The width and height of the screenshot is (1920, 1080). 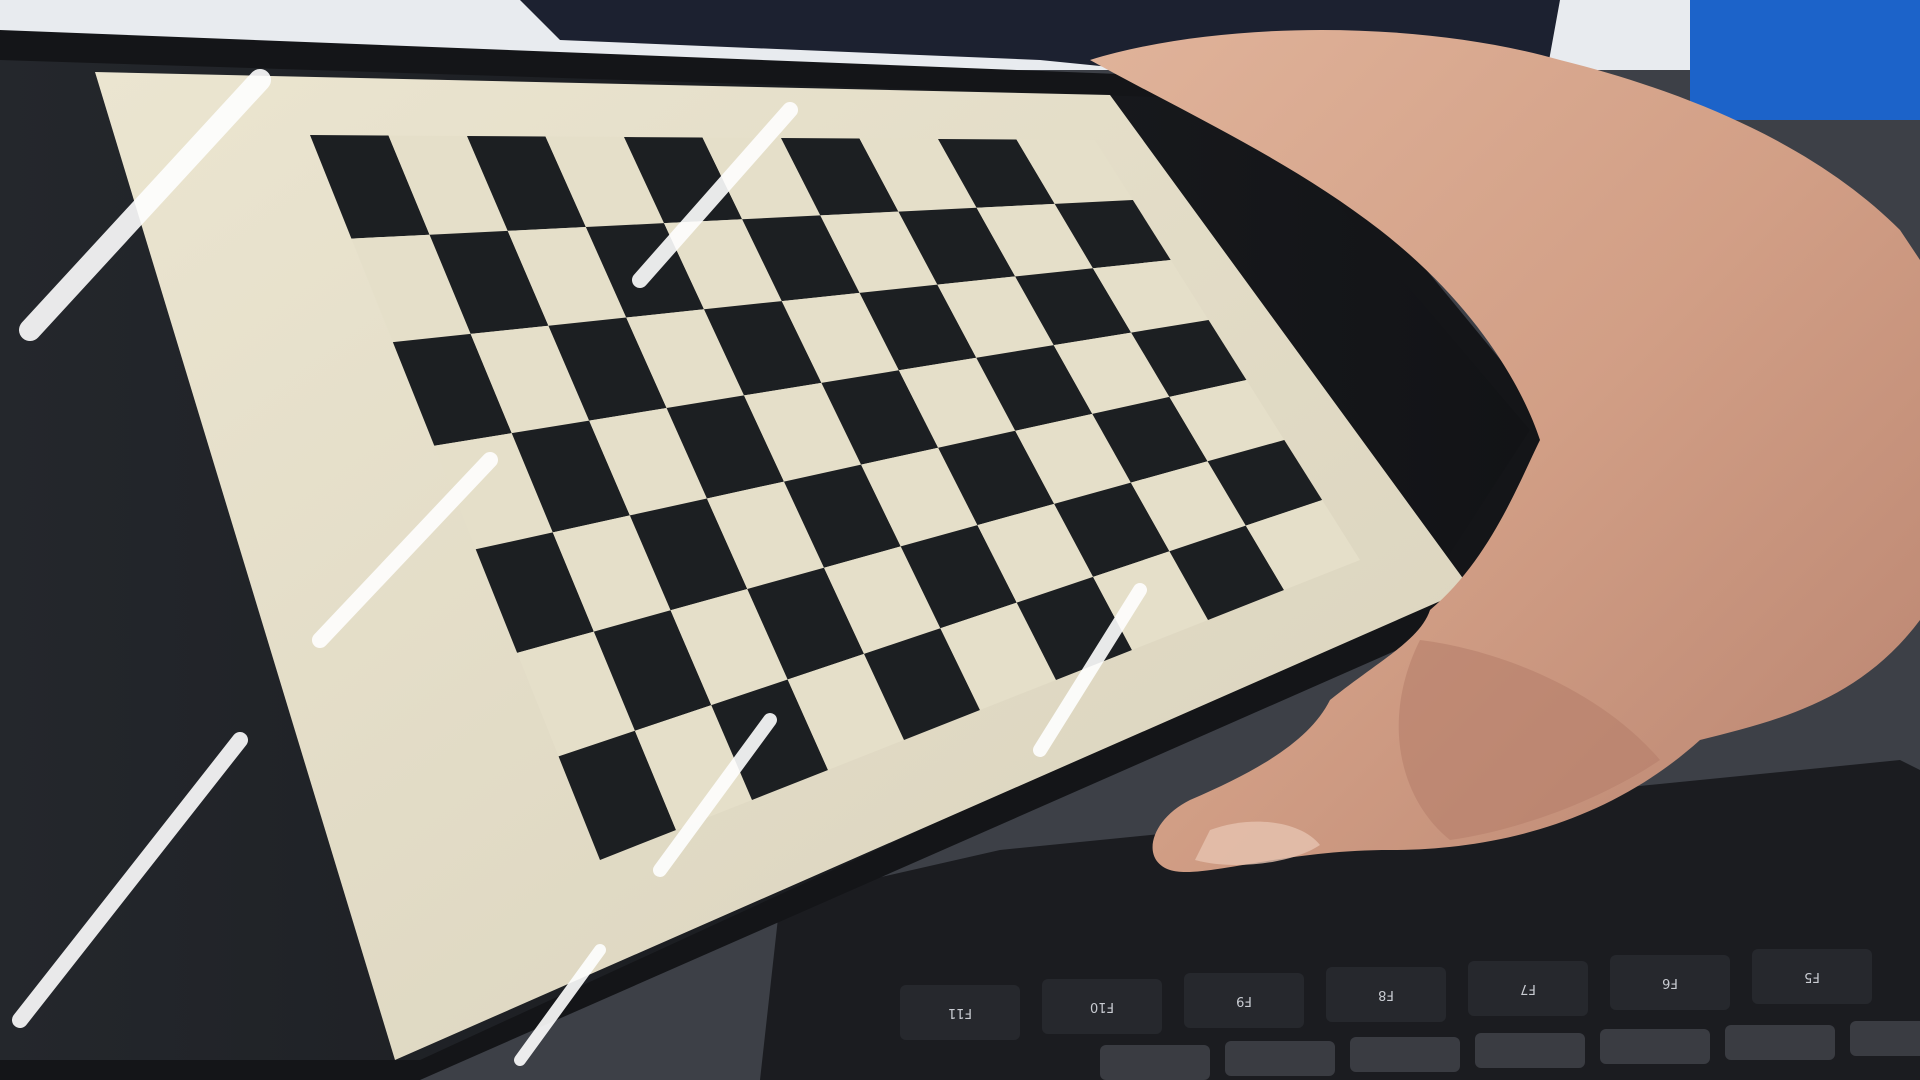 What do you see at coordinates (1244, 1000) in the screenshot?
I see `key-label: F9` at bounding box center [1244, 1000].